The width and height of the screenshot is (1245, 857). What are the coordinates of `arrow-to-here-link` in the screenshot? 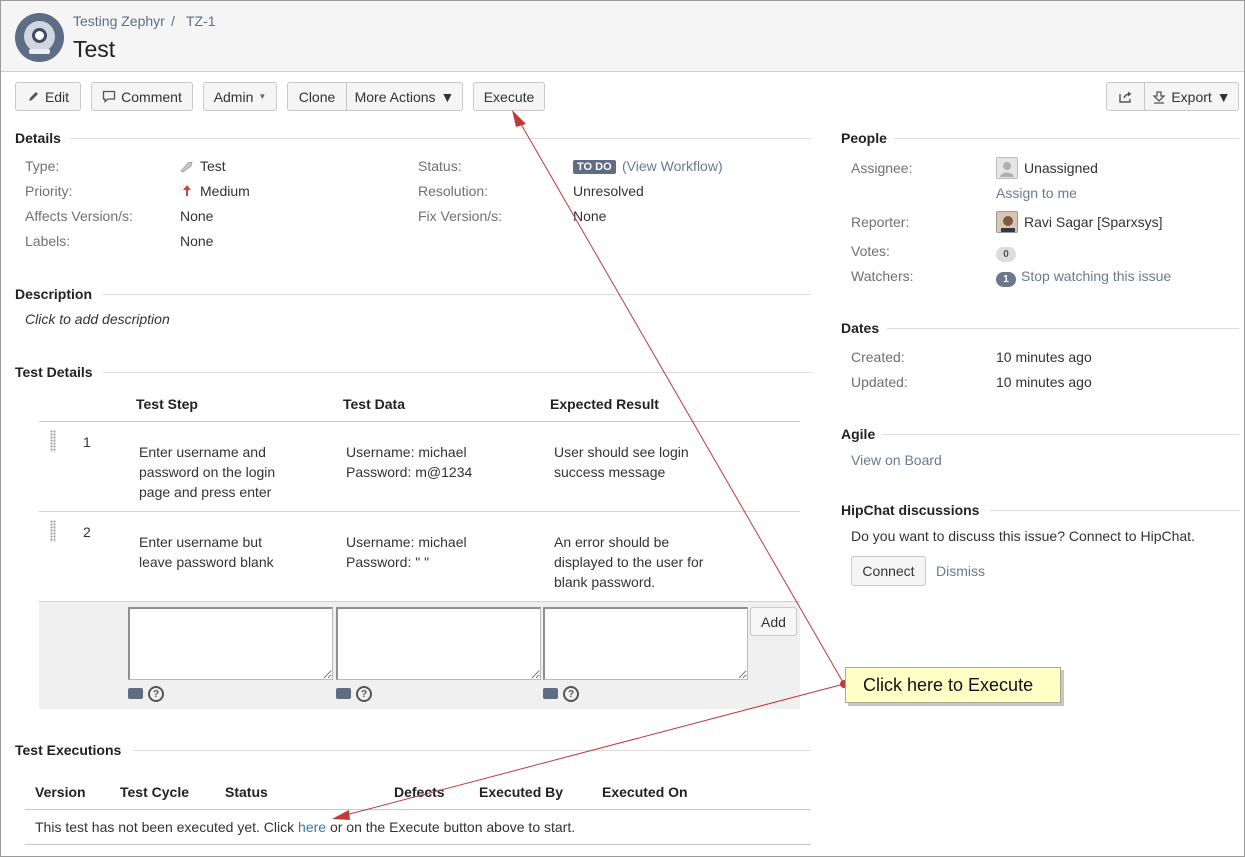 It's located at (593, 750).